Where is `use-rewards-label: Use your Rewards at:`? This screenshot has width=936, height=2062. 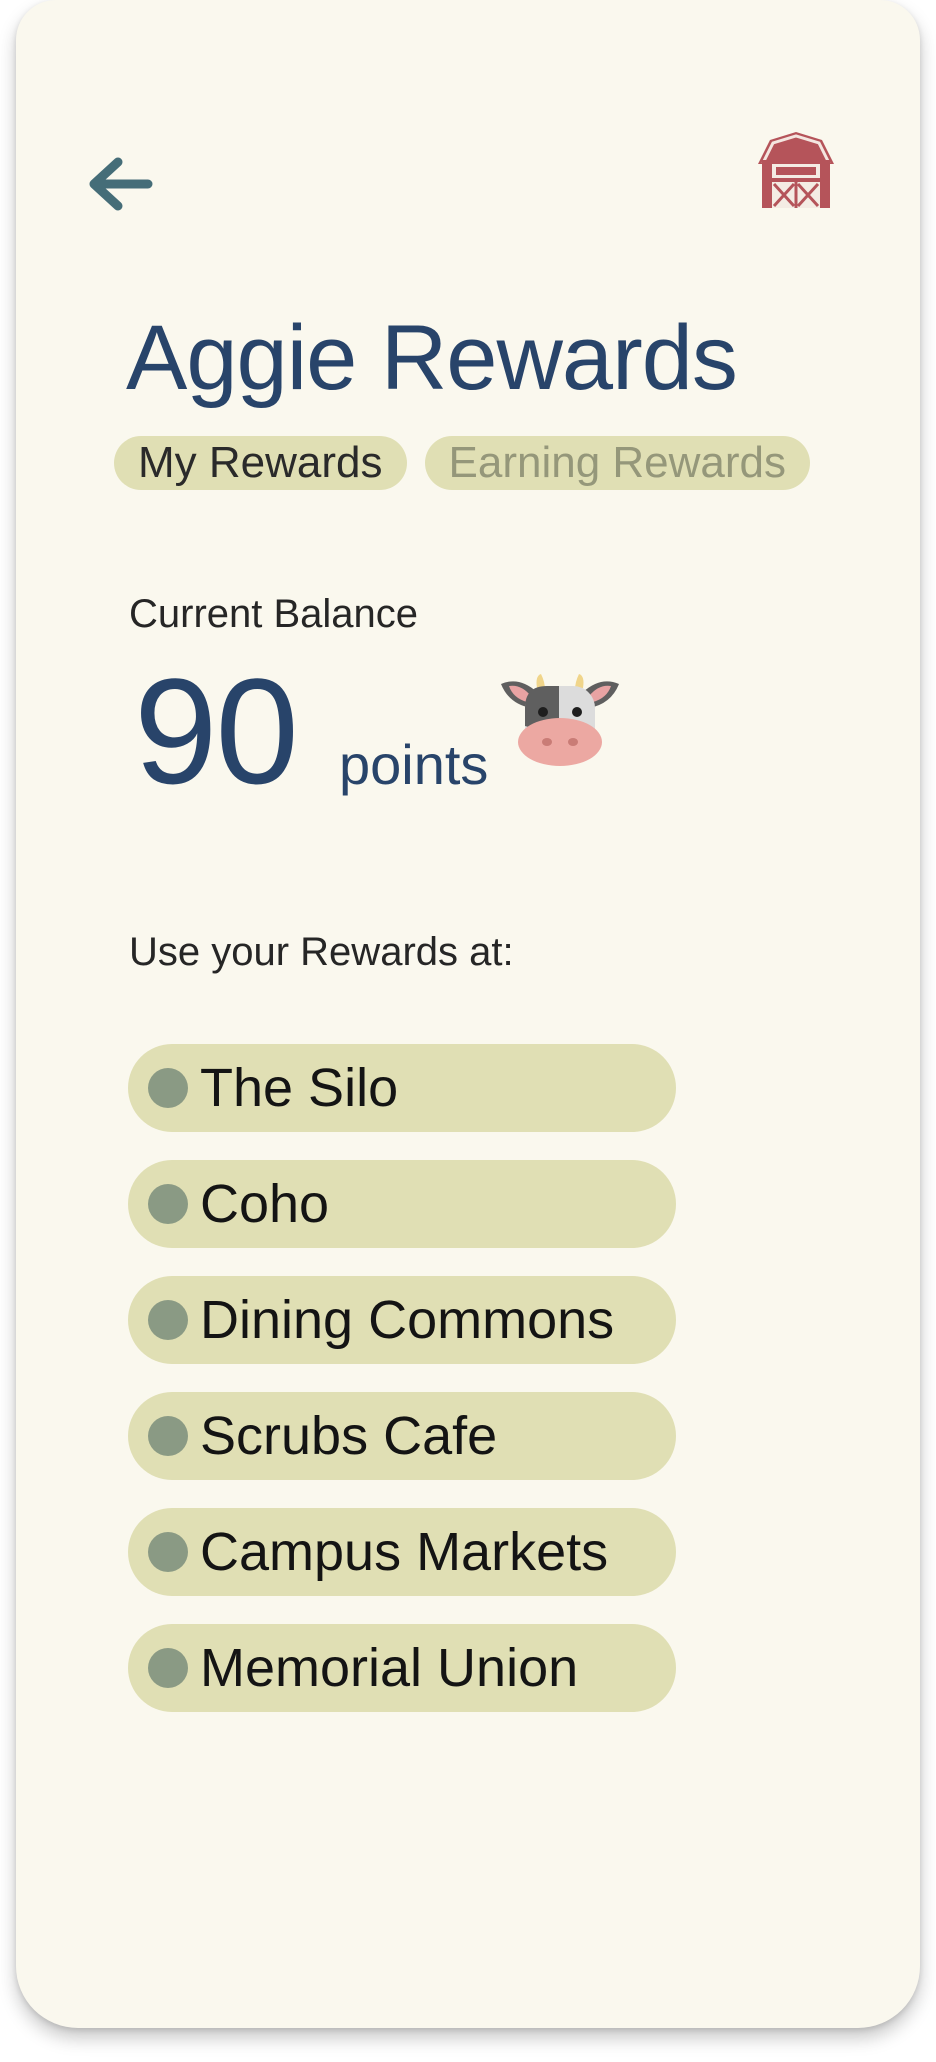
use-rewards-label: Use your Rewards at: is located at coordinates (321, 952).